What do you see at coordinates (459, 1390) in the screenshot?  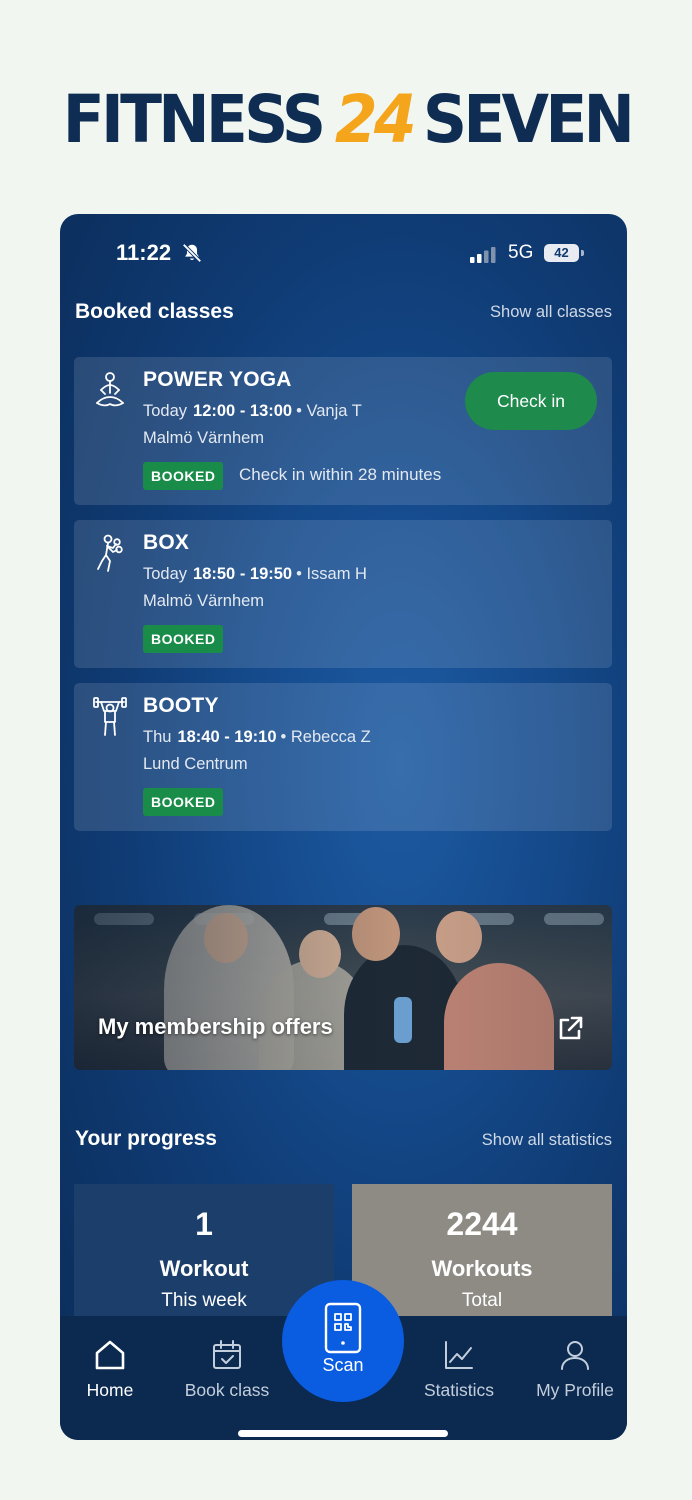 I see `tab-statistics-label: Statistics` at bounding box center [459, 1390].